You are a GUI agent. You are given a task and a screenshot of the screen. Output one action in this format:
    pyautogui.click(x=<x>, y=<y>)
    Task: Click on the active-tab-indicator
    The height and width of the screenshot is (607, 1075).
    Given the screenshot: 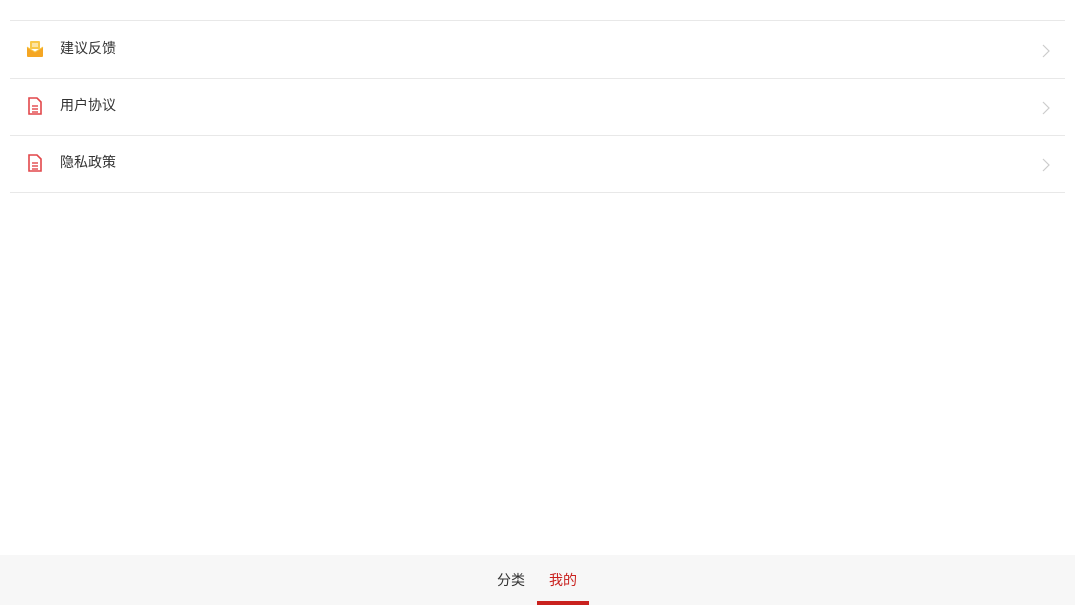 What is the action you would take?
    pyautogui.click(x=563, y=603)
    